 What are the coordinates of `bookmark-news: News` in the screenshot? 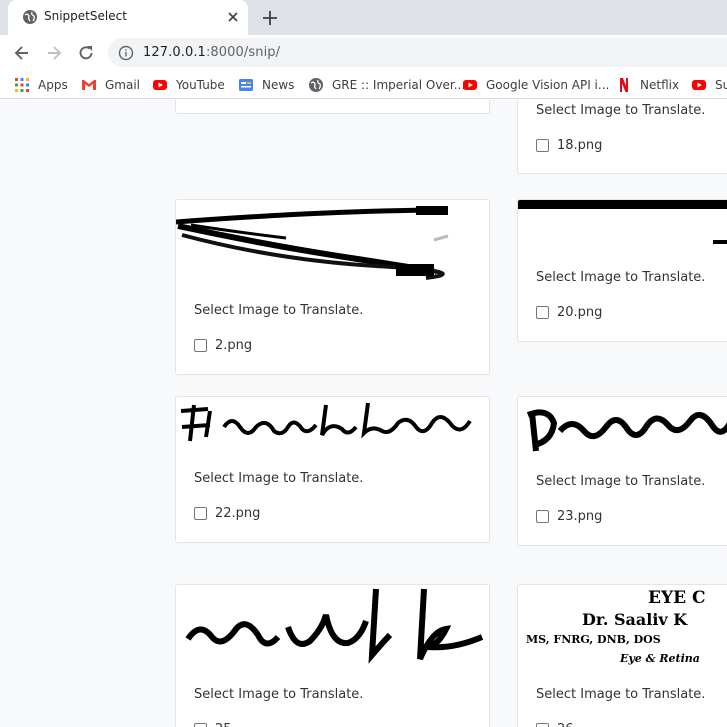 It's located at (266, 85).